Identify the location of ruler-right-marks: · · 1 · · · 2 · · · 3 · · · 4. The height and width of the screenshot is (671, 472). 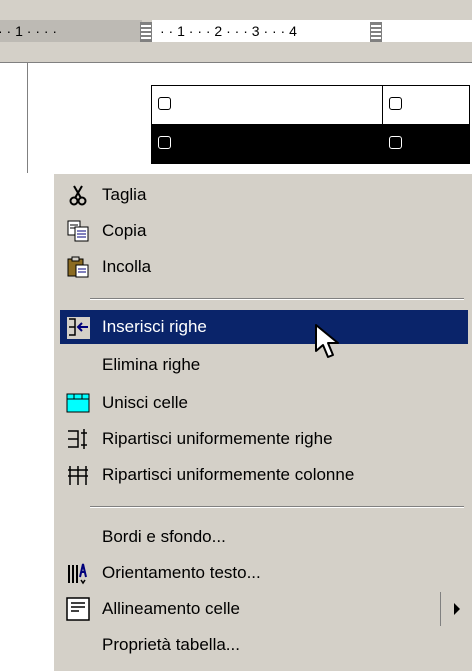
(228, 31).